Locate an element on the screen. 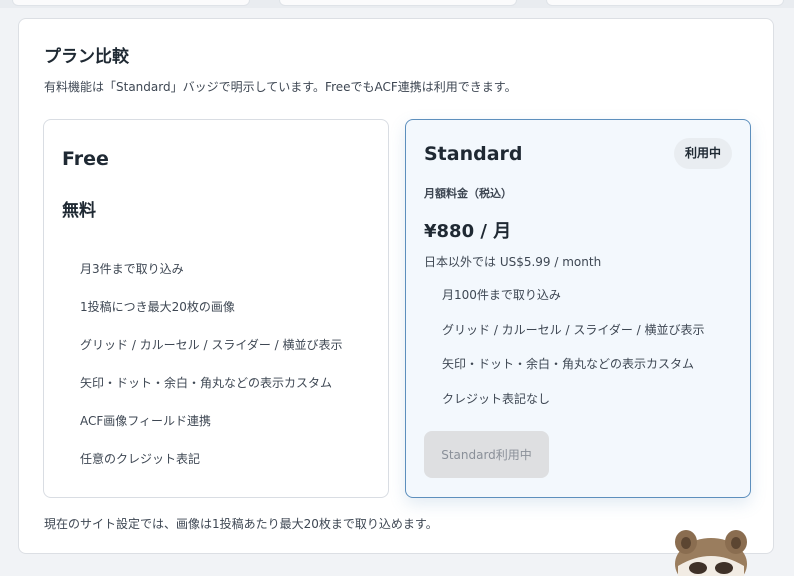 This screenshot has width=794, height=576. feature-item: ACF画像フィールド連携 is located at coordinates (146, 421).